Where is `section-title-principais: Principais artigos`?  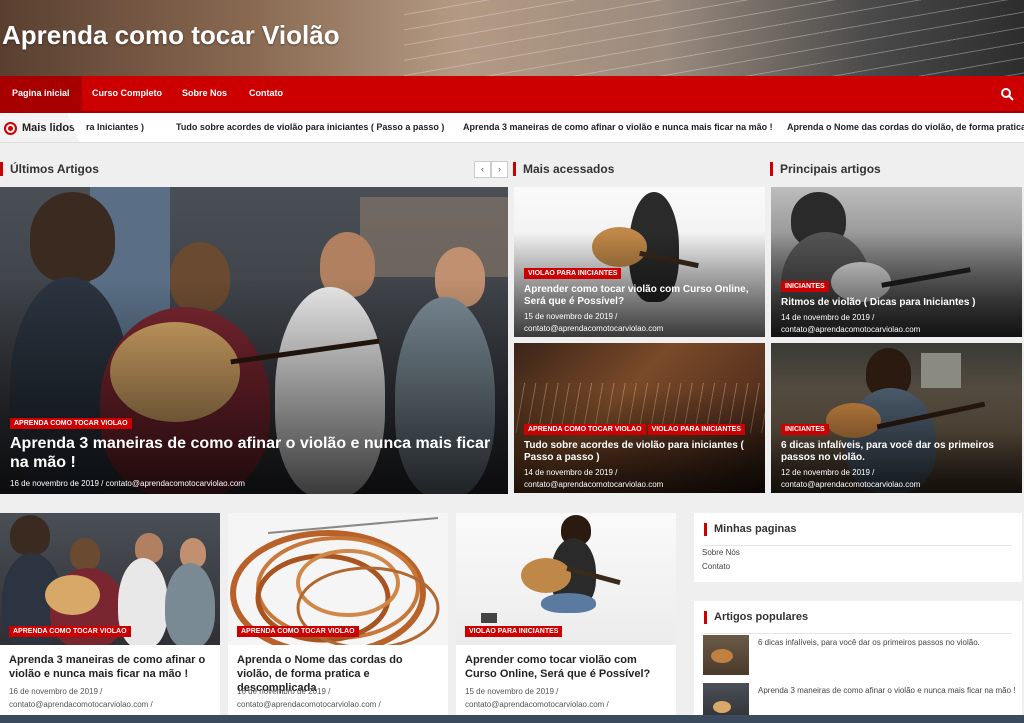 section-title-principais: Principais artigos is located at coordinates (825, 169).